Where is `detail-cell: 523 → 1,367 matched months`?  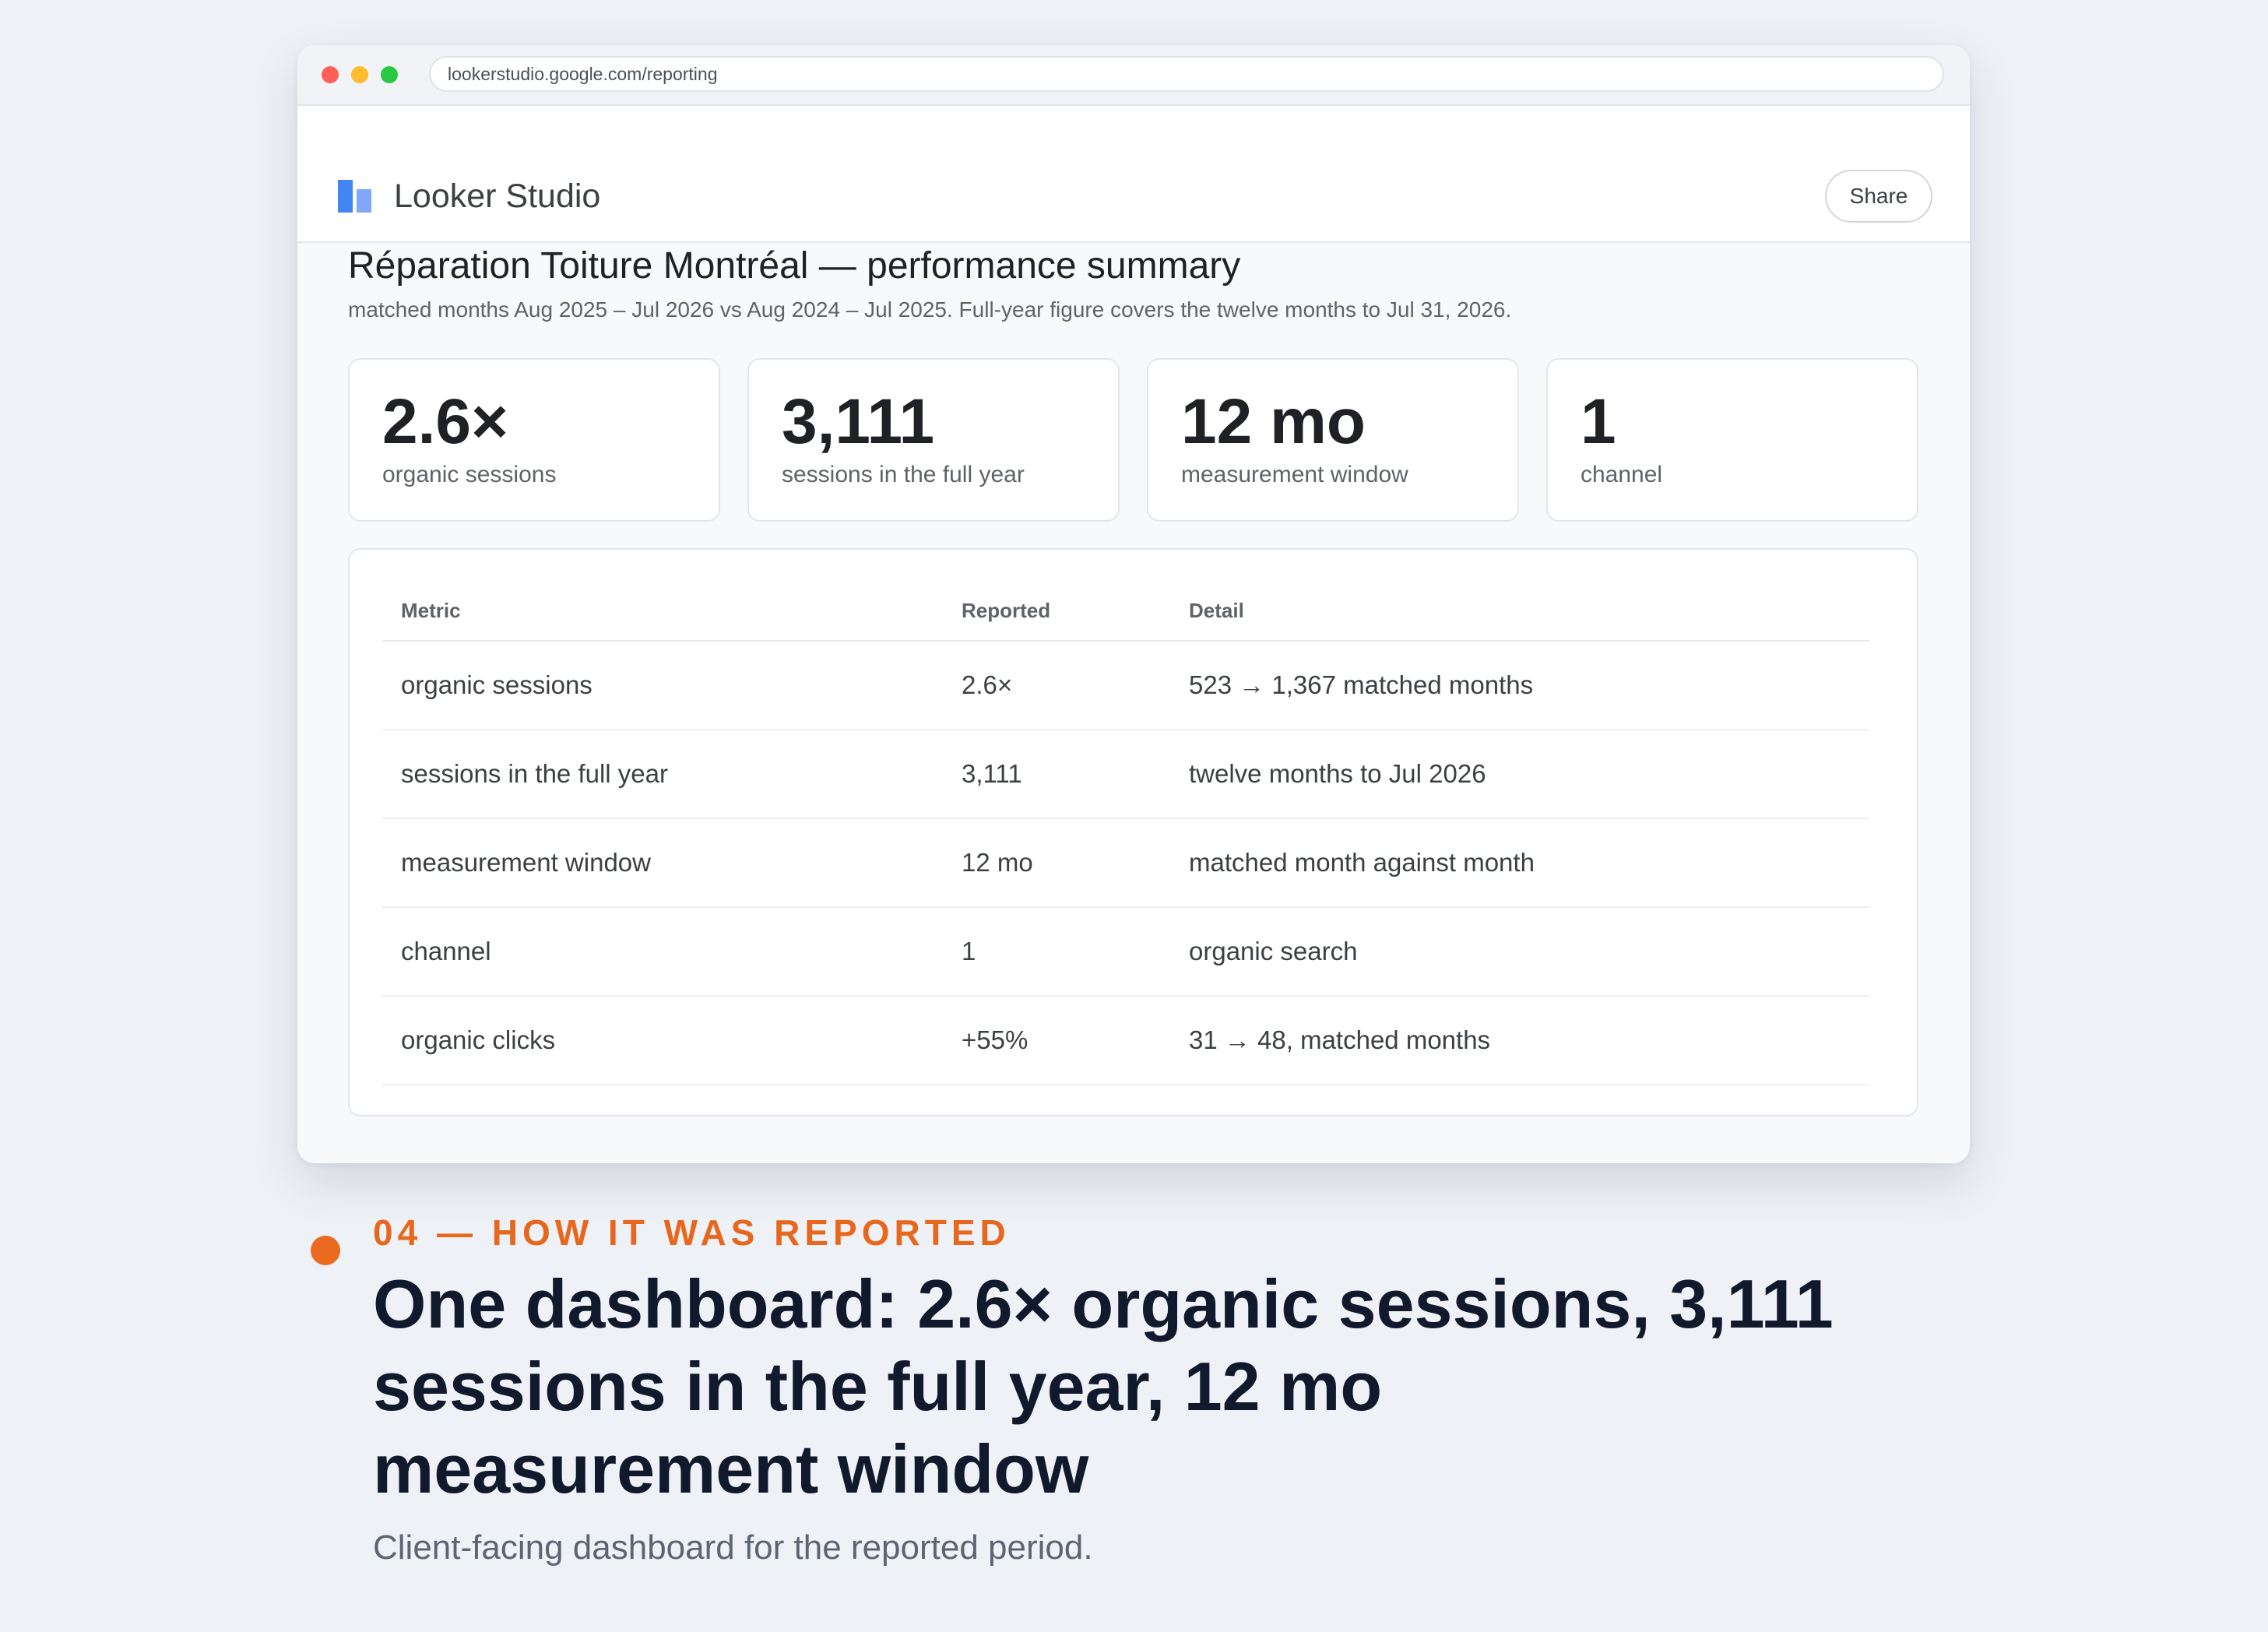 detail-cell: 523 → 1,367 matched months is located at coordinates (1361, 685).